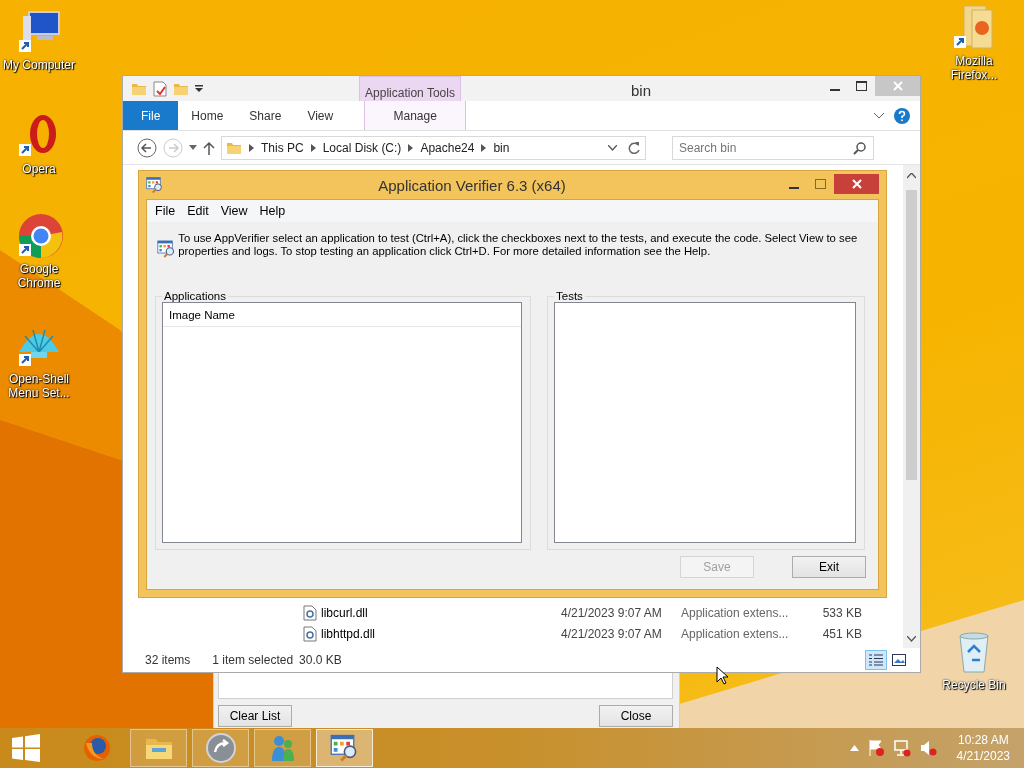  I want to click on column-header: Image Name, so click(342, 315).